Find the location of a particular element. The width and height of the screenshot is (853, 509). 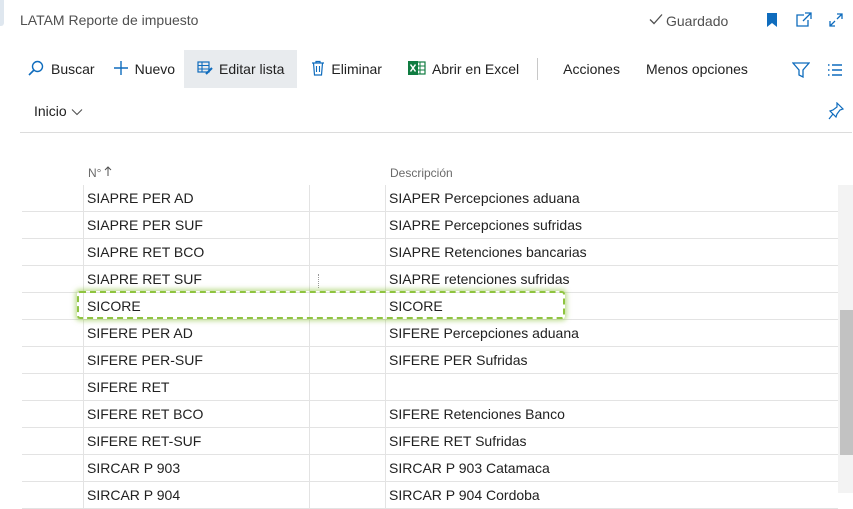

cell-description: SIAPRE Retenciones bancarias is located at coordinates (611, 252).